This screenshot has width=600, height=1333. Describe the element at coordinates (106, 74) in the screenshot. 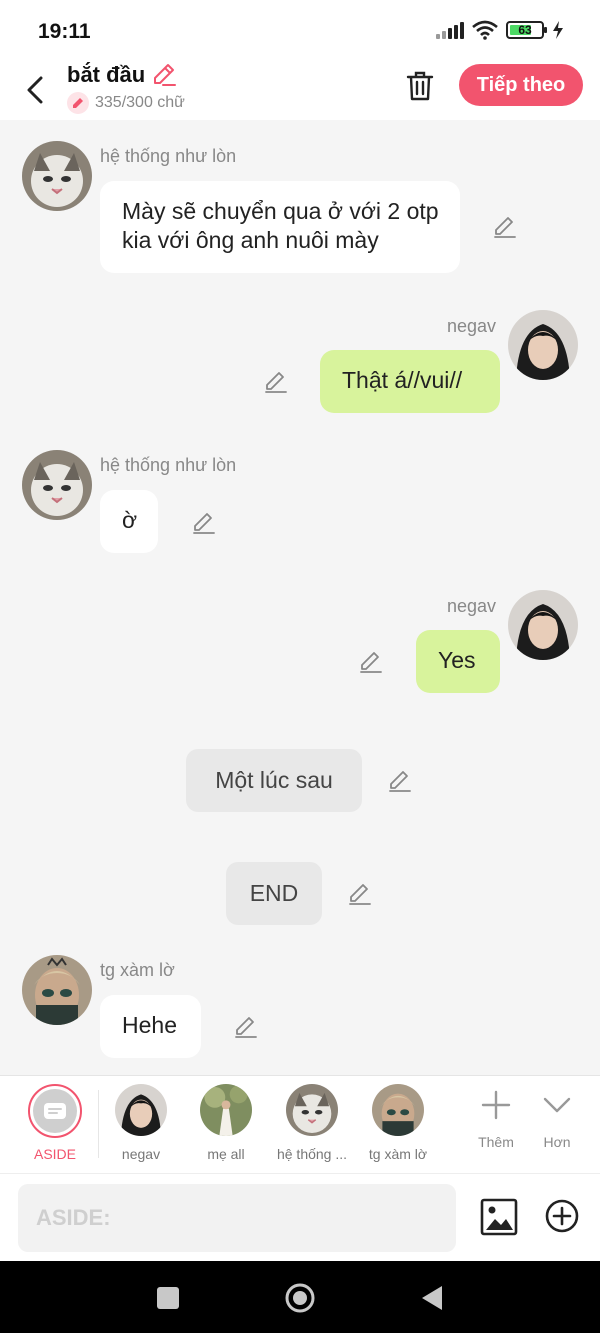

I see `page-title: bắt đầu` at that location.